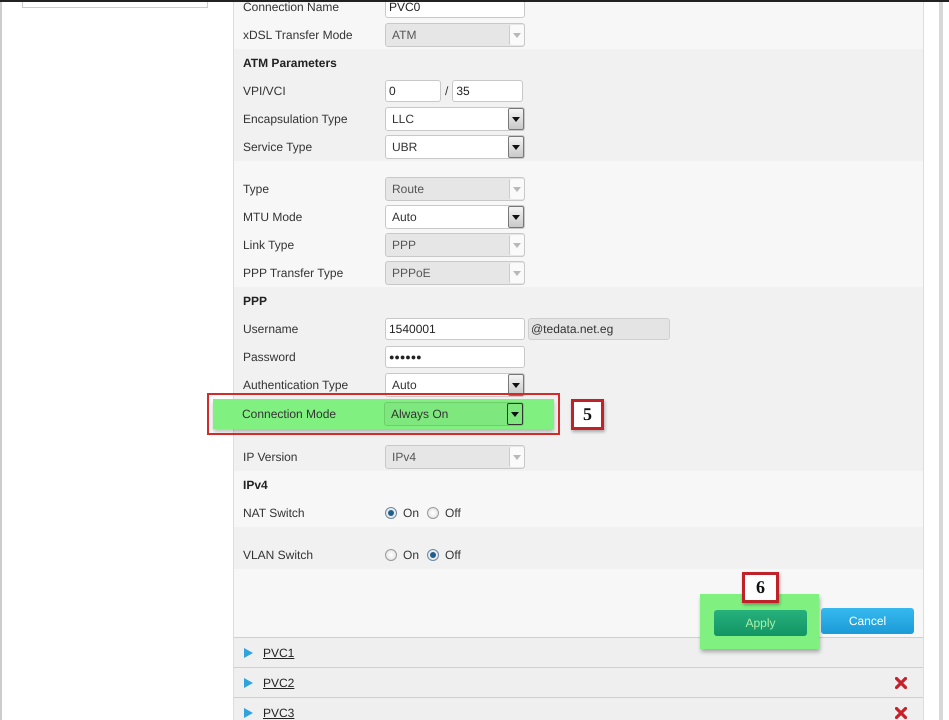  Describe the element at coordinates (293, 273) in the screenshot. I see `field-label: PPP Transfer Type` at that location.